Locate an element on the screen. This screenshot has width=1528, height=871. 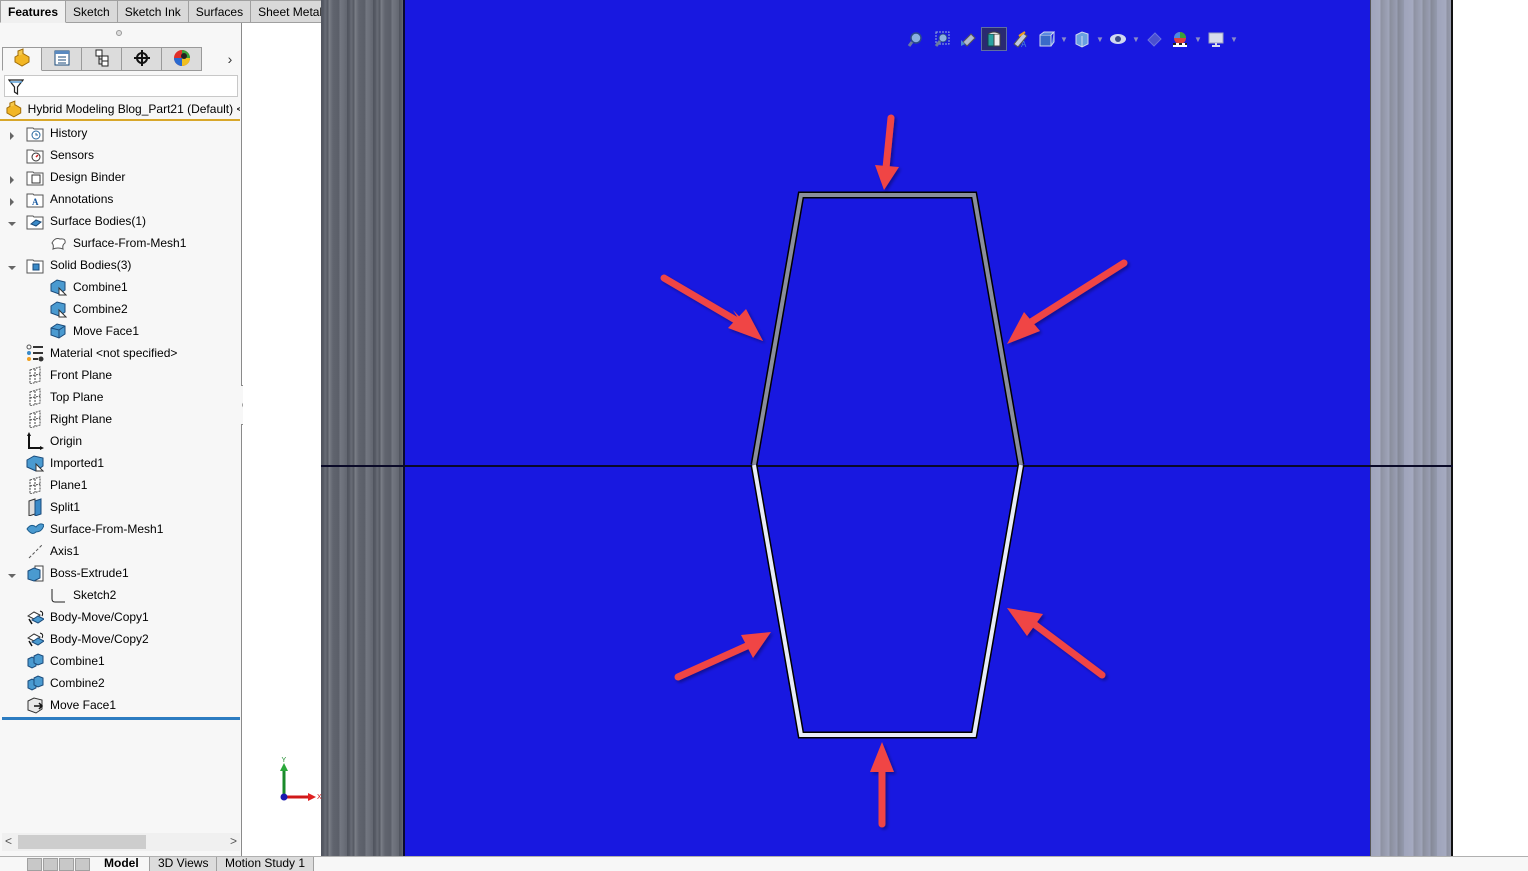
tree-node: Plane1 is located at coordinates (120, 485).